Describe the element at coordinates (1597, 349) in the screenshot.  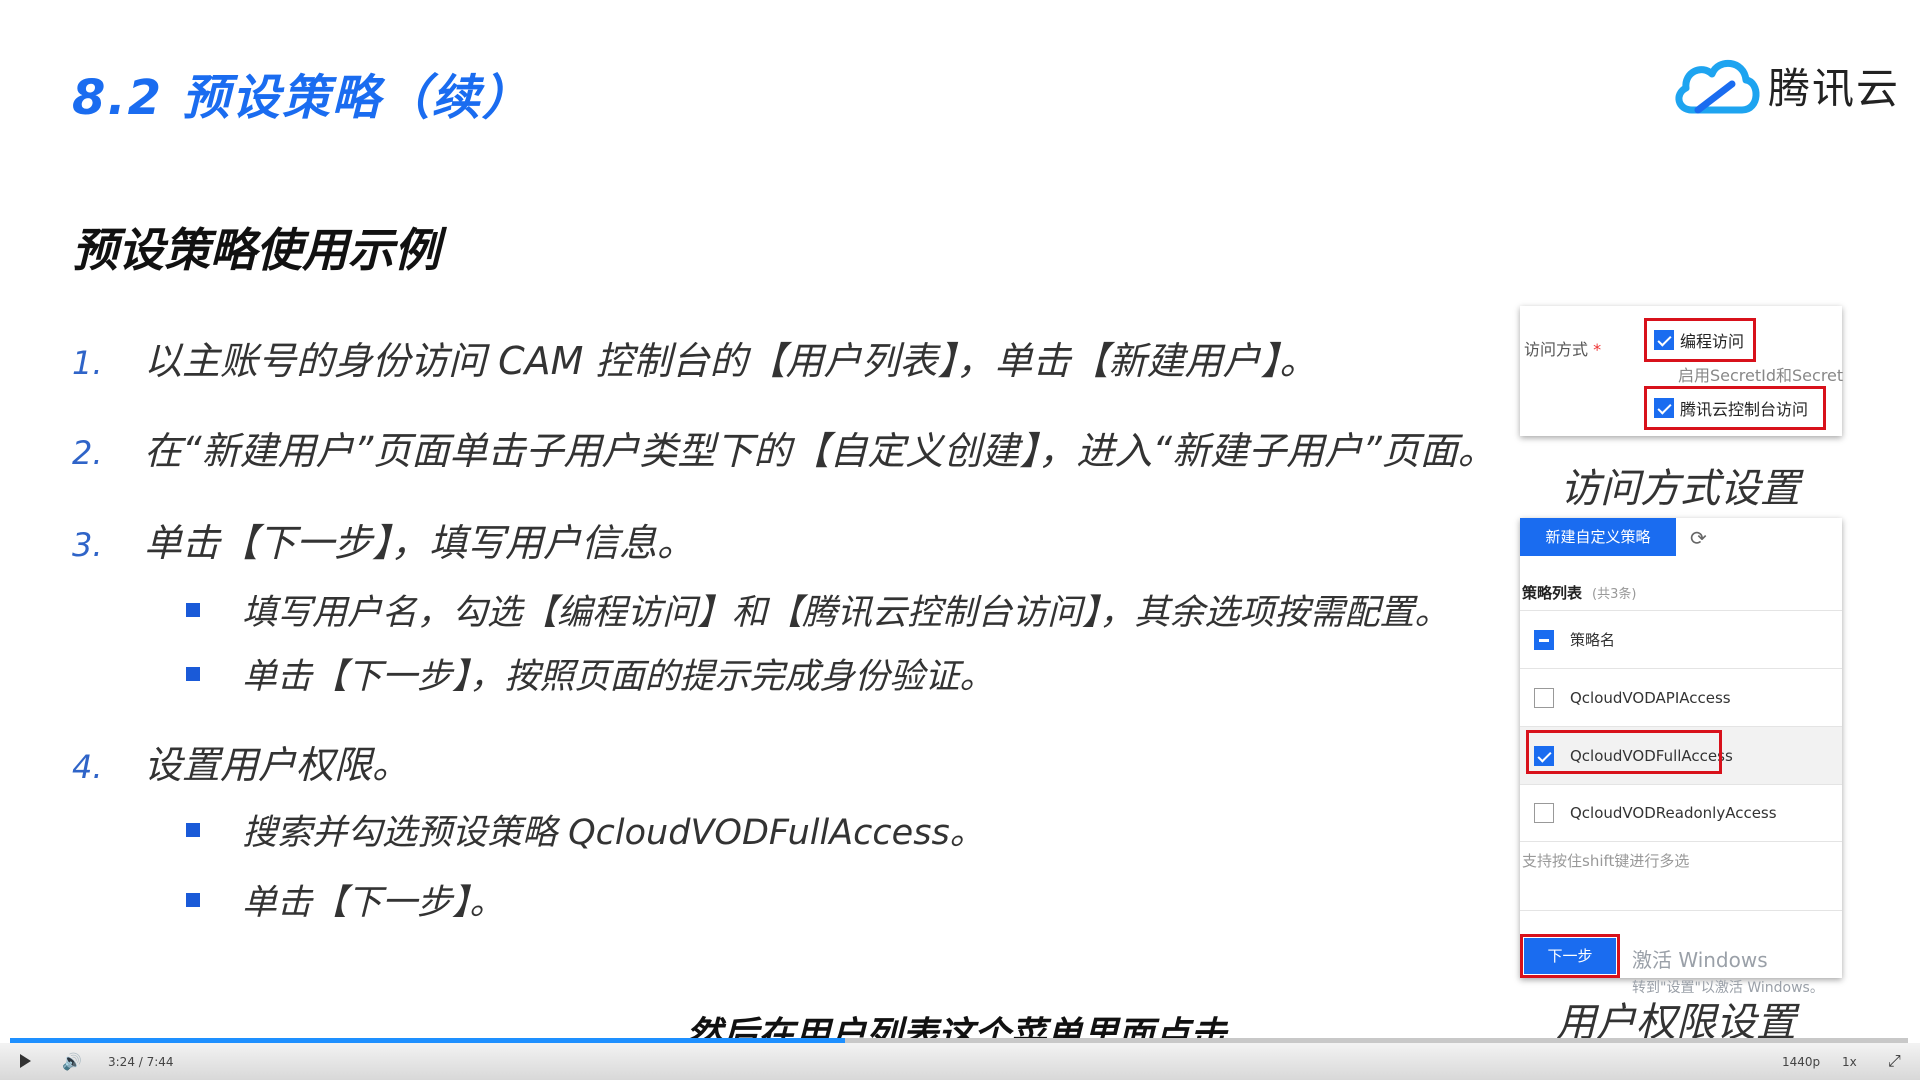
I see `required-mark: *` at that location.